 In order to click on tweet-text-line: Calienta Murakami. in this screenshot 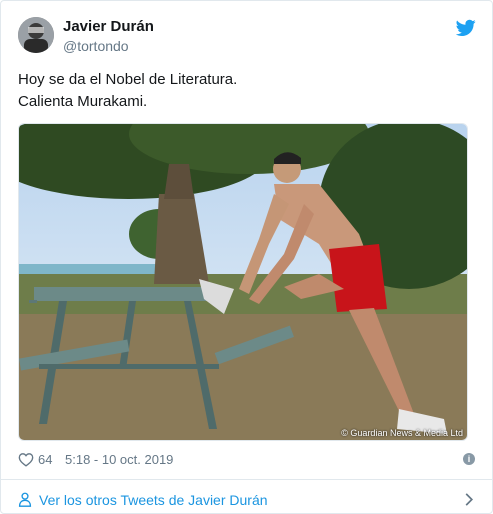, I will do `click(83, 101)`.